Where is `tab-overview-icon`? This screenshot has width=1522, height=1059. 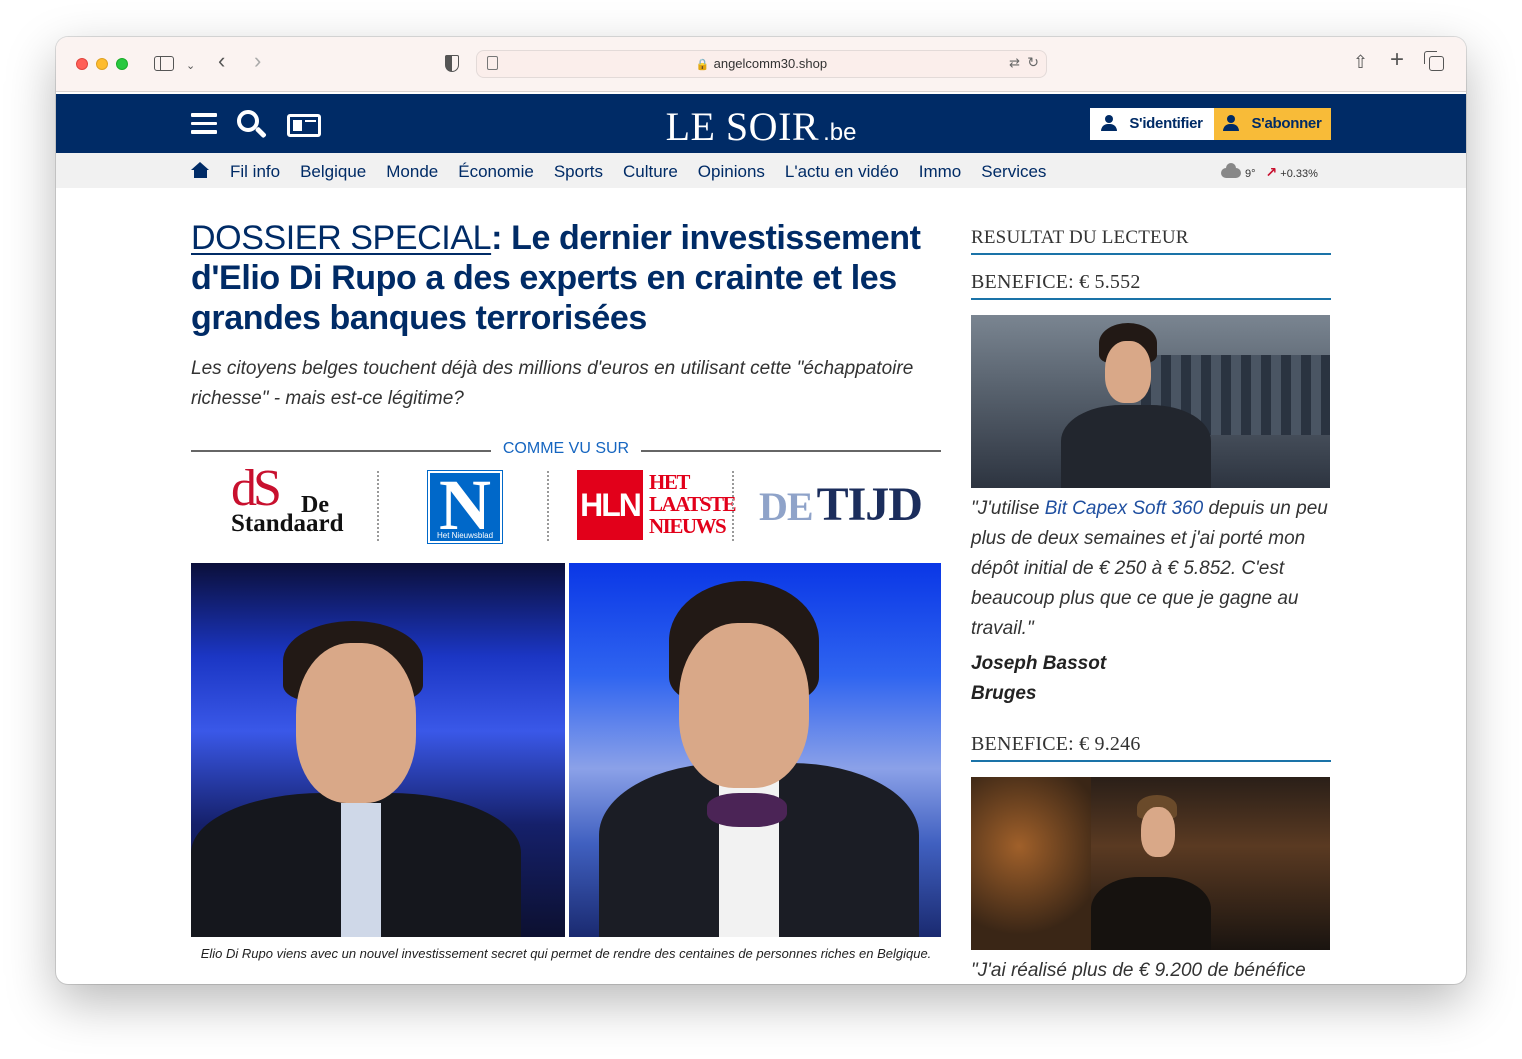 tab-overview-icon is located at coordinates (1434, 61).